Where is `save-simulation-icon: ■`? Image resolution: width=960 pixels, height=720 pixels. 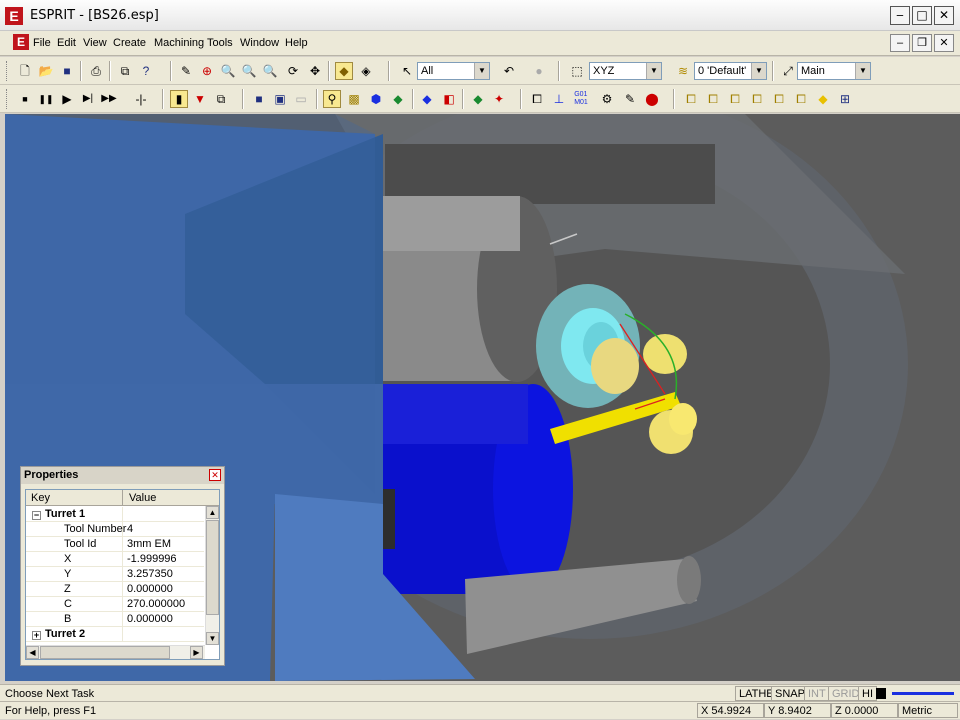
save-simulation-icon: ■ is located at coordinates (259, 99).